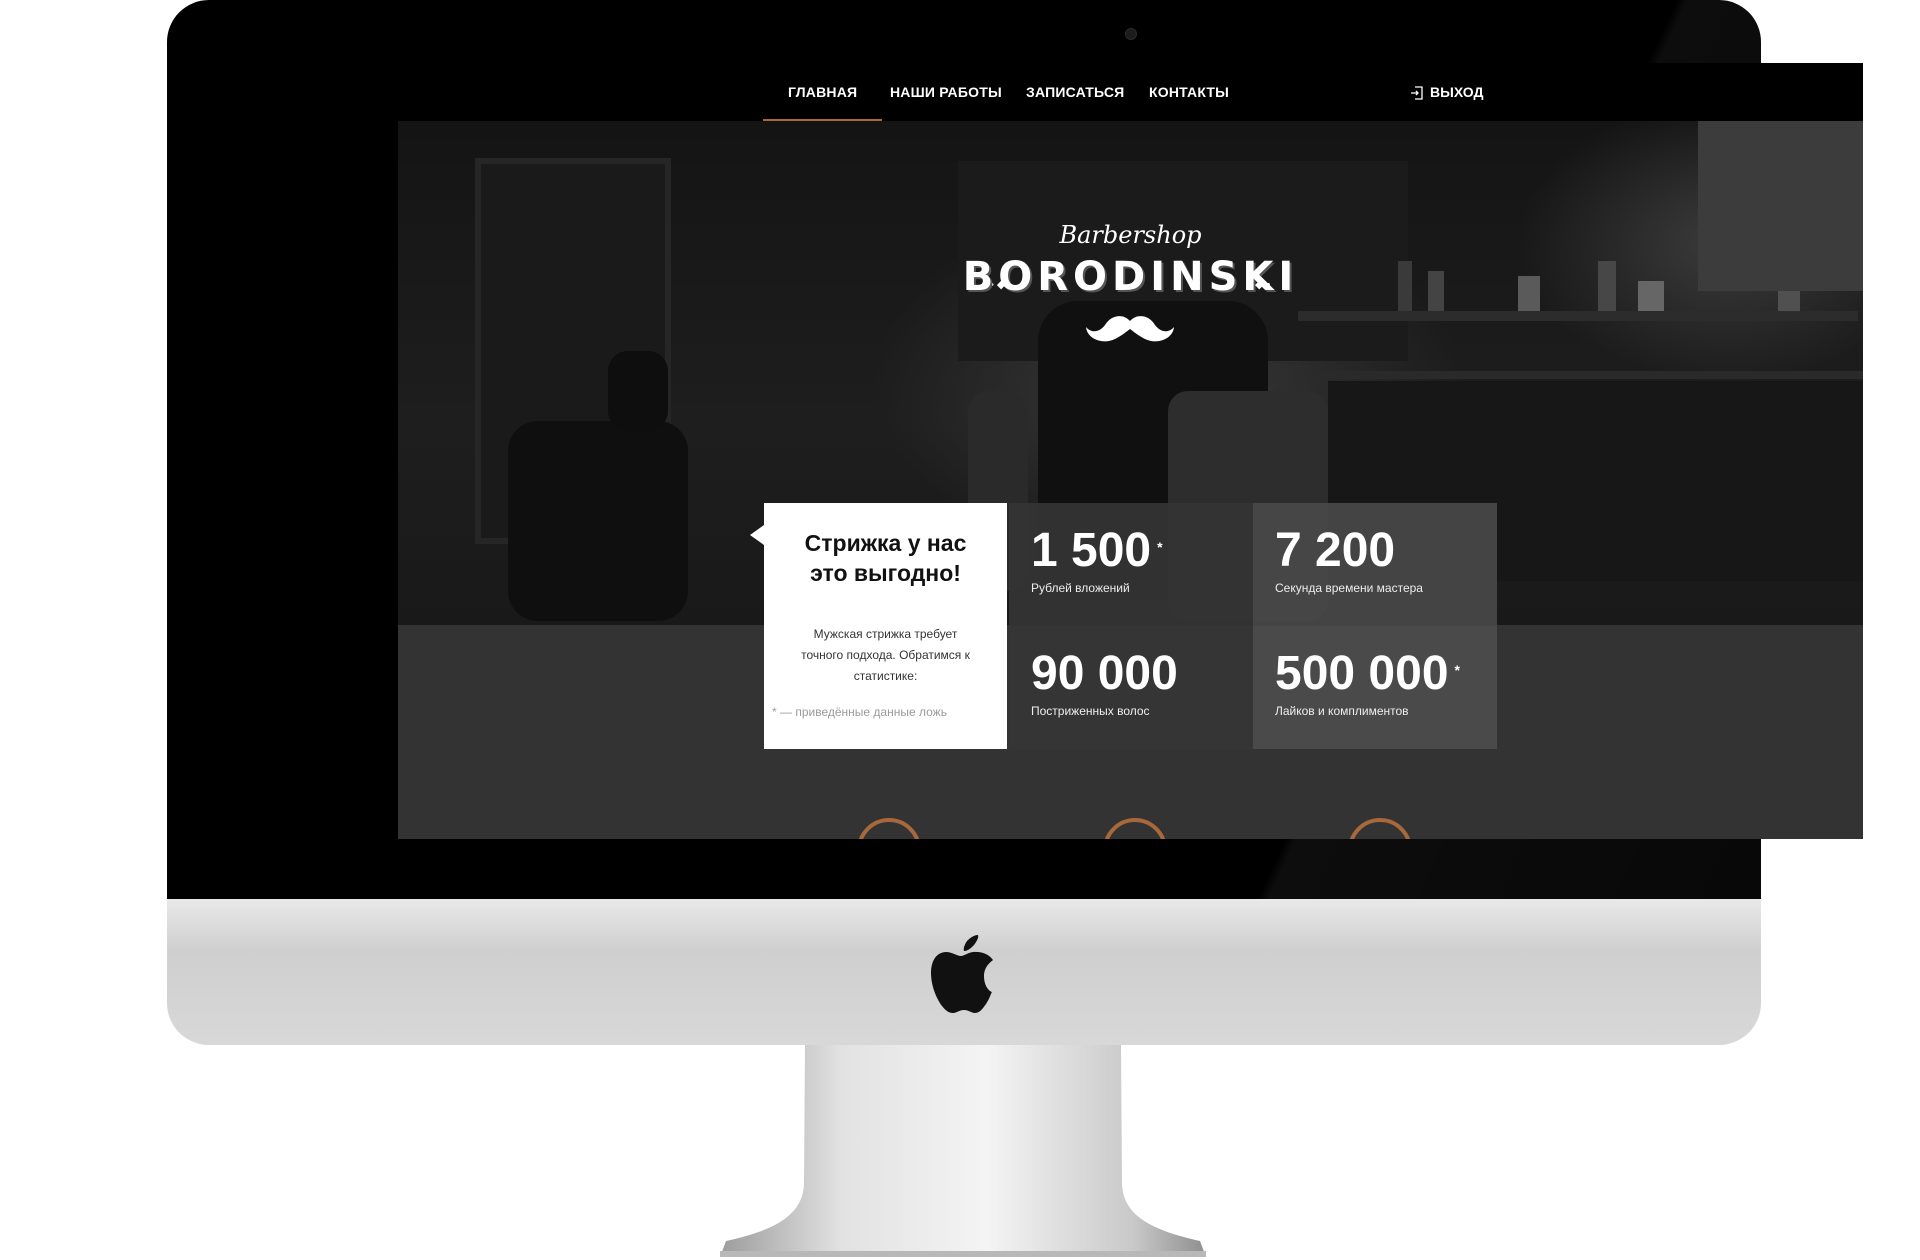 This screenshot has height=1260, width=1920. I want to click on stat-tile: 90 000 Постриженных волос, so click(1131, 687).